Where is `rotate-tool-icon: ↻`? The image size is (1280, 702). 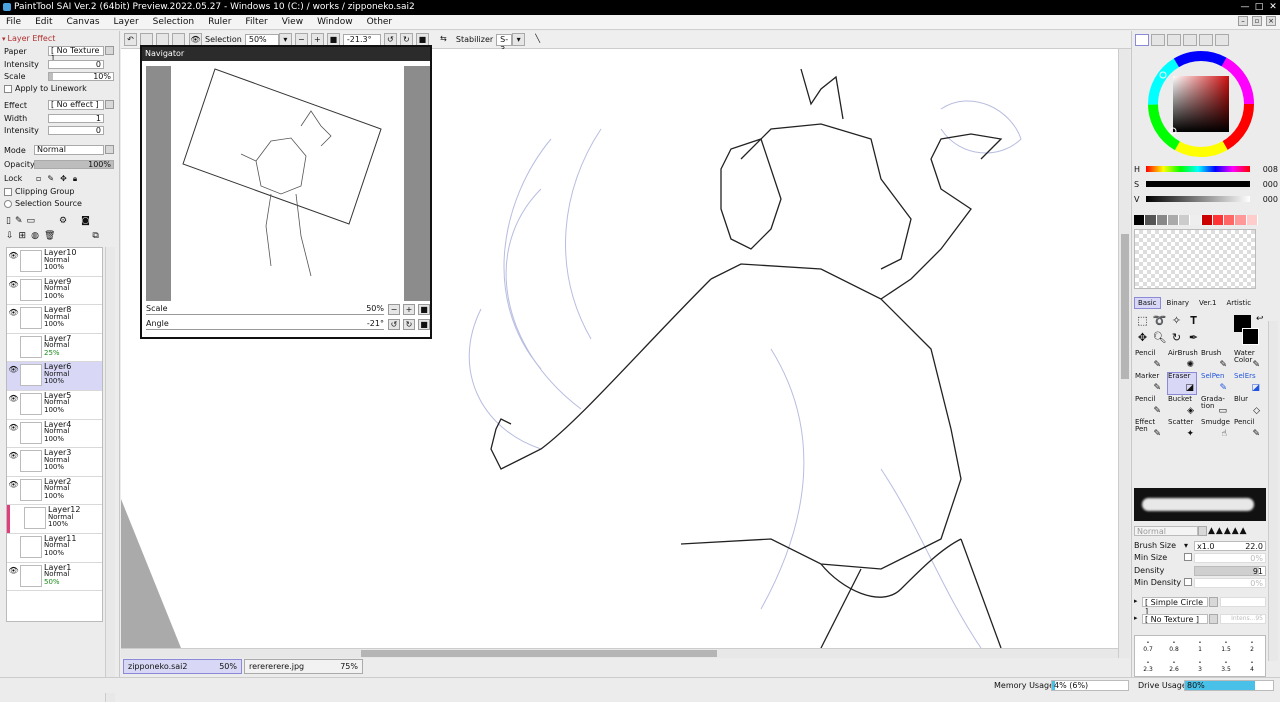 rotate-tool-icon: ↻ is located at coordinates (1176, 339).